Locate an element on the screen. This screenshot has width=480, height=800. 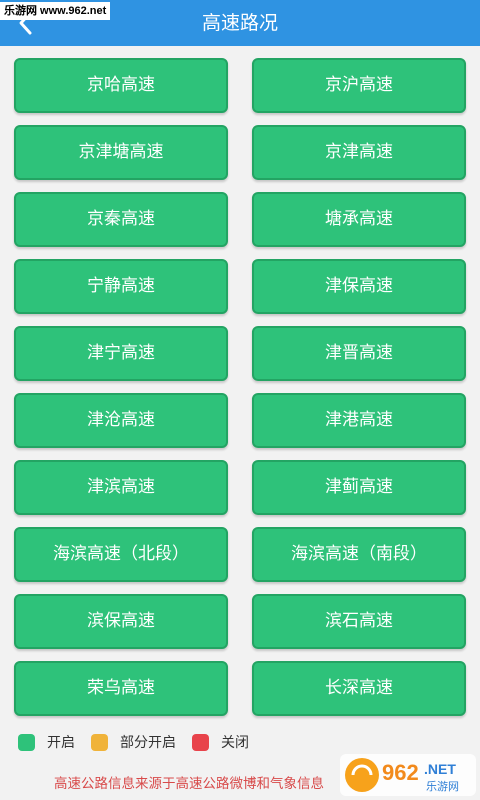
road-button: 京秦高速 is located at coordinates (121, 219).